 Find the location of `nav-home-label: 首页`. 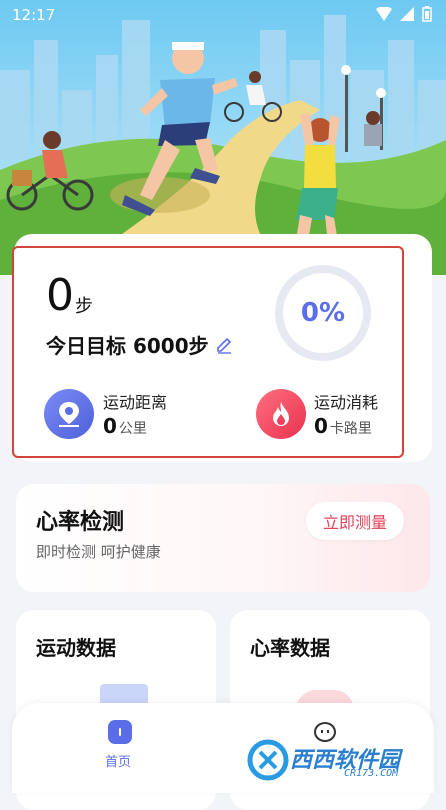

nav-home-label: 首页 is located at coordinates (118, 760).